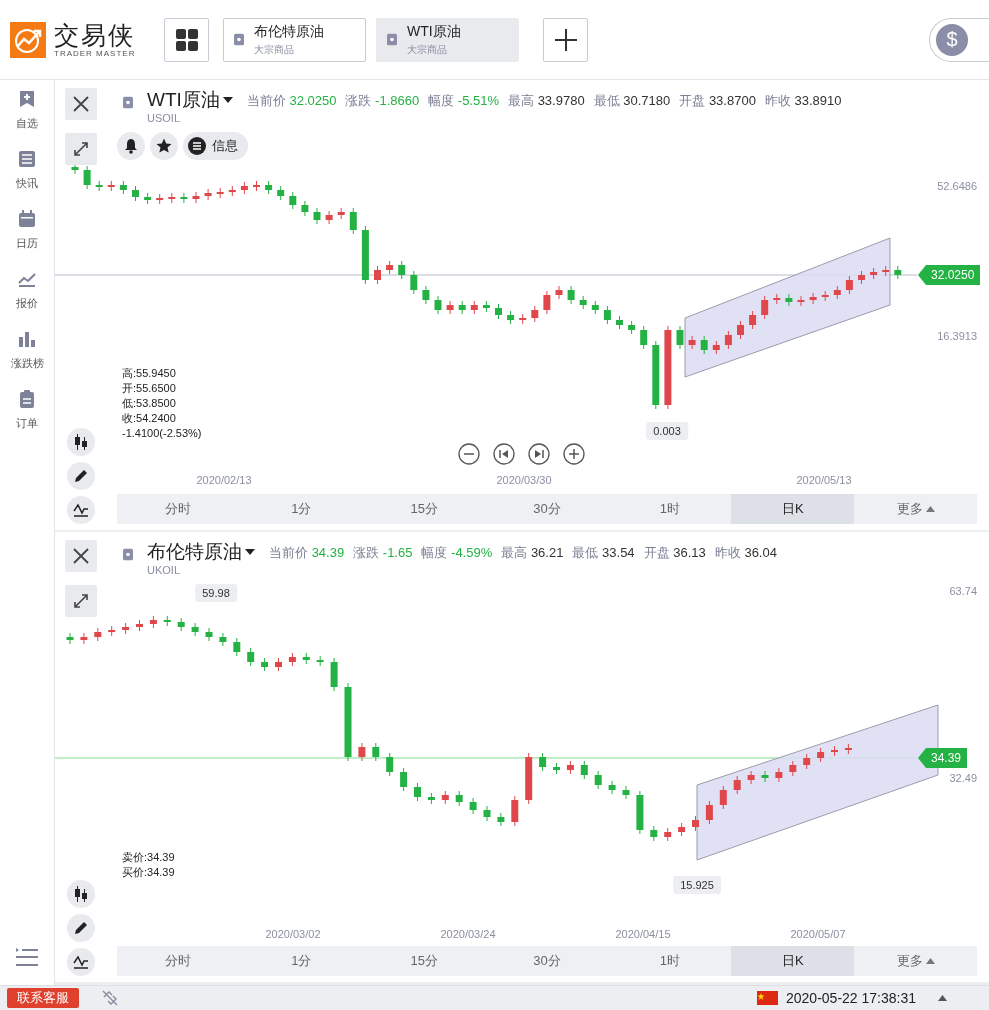  Describe the element at coordinates (767, 998) in the screenshot. I see `flag-icon` at that location.